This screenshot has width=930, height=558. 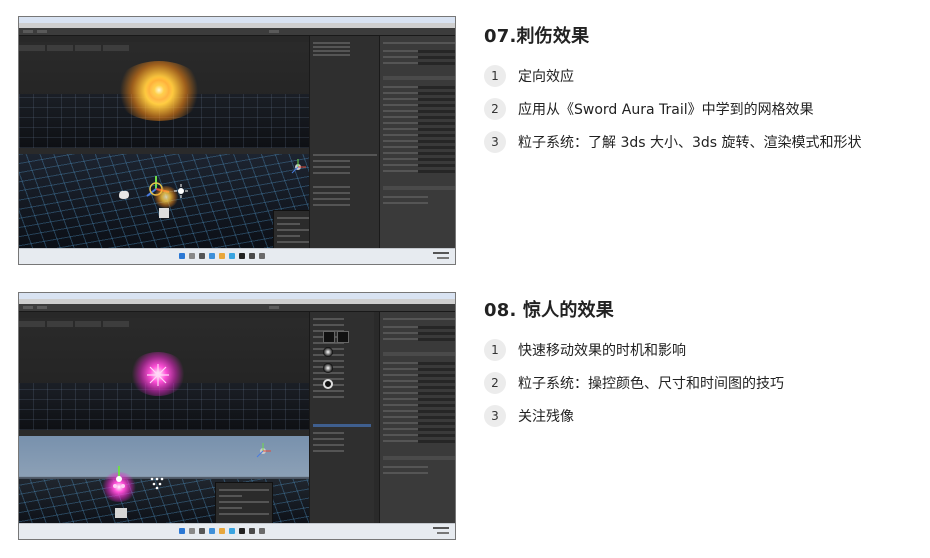 What do you see at coordinates (124, 194) in the screenshot?
I see `hand-icon` at bounding box center [124, 194].